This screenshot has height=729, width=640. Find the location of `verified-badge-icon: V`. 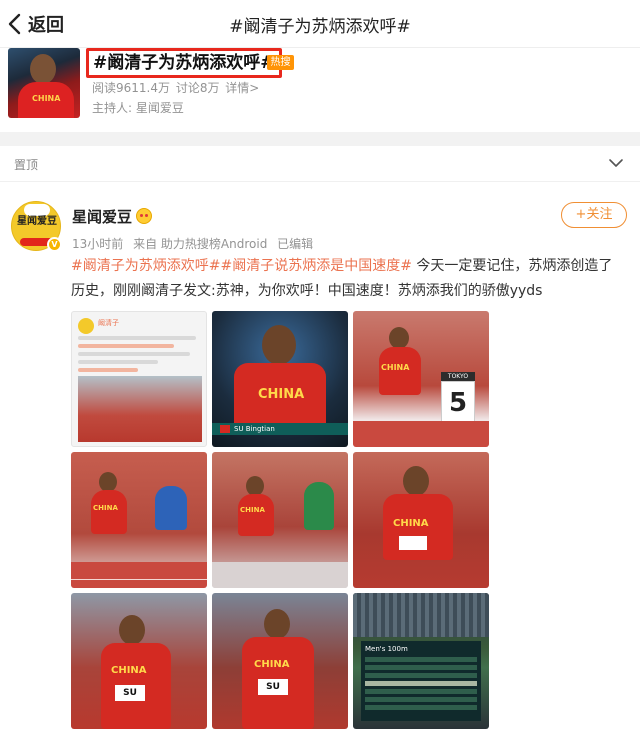

verified-badge-icon: V is located at coordinates (54, 244).